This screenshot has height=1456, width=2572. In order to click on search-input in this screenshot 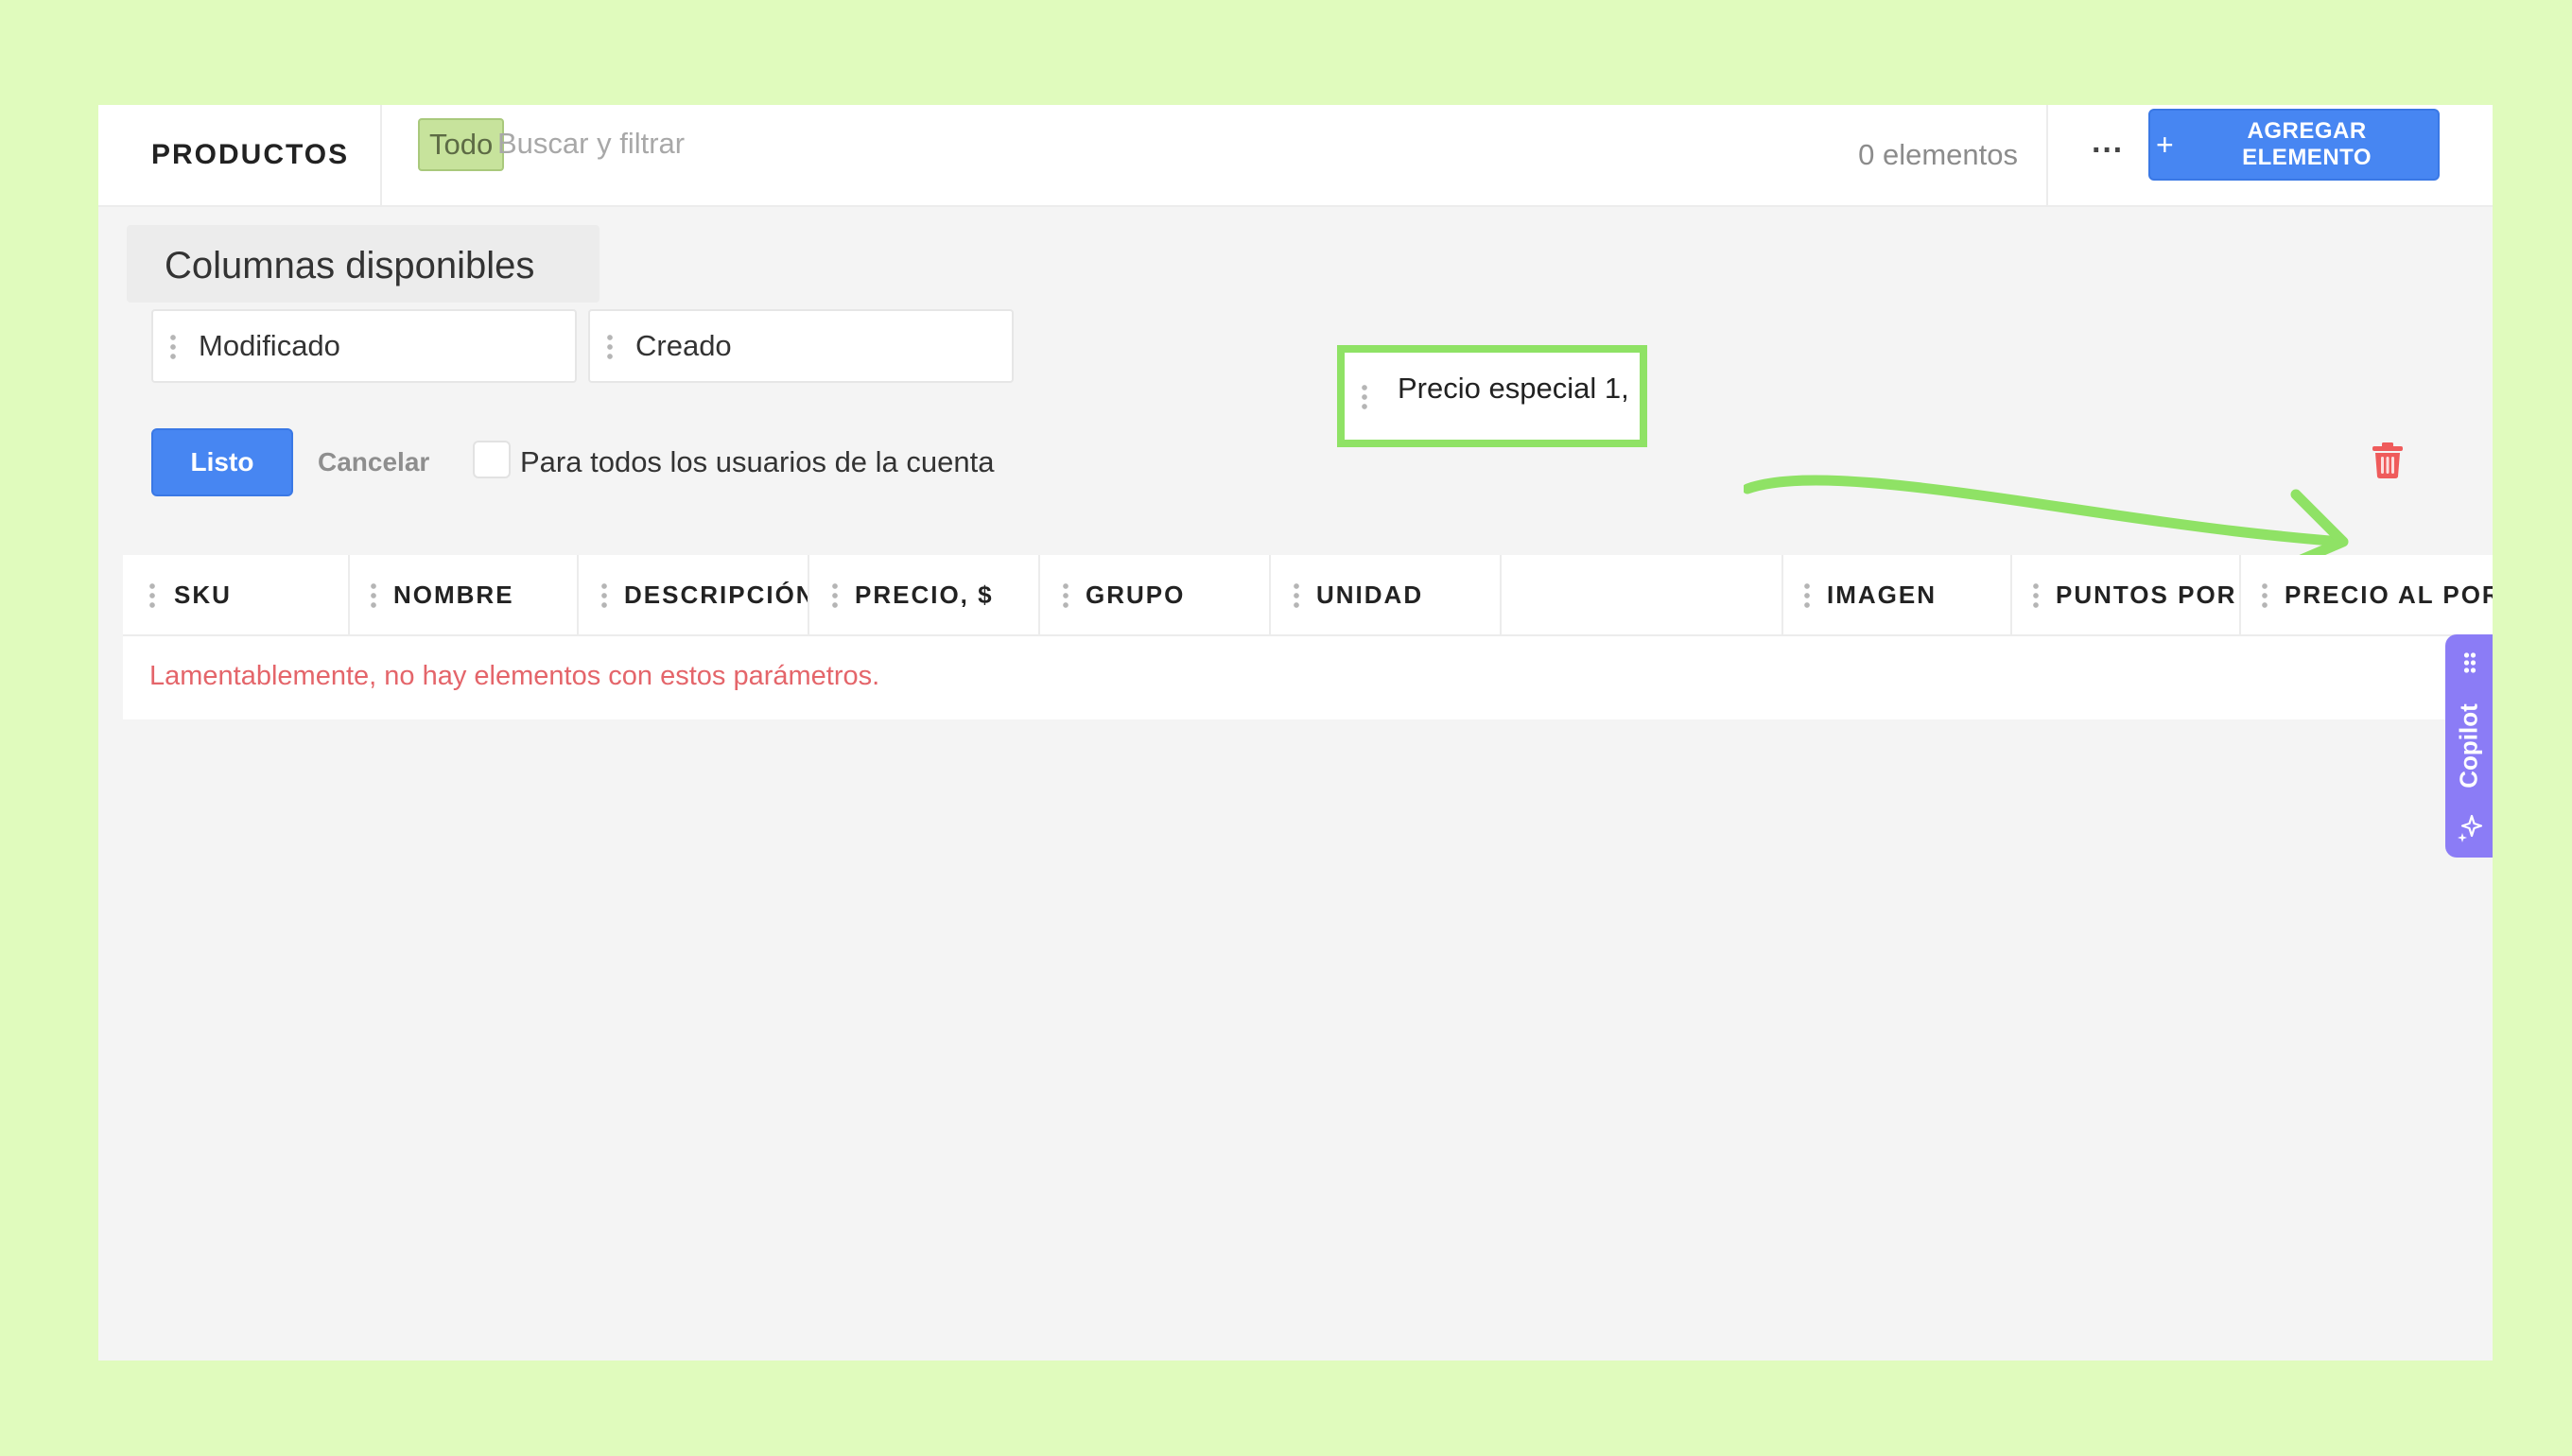, I will do `click(1159, 143)`.